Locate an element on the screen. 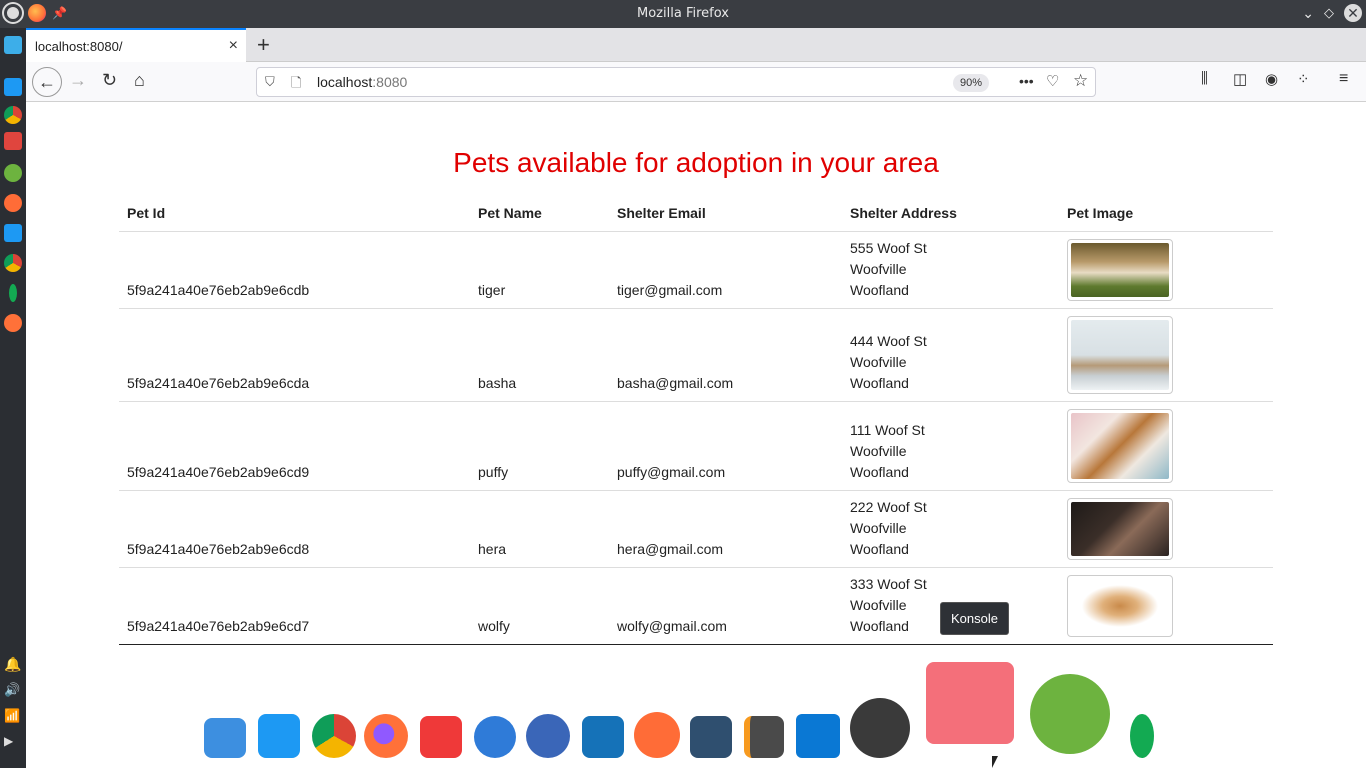  pet-id: 5f9a241a40e76eb2ab9e6cd7 is located at coordinates (294, 606).